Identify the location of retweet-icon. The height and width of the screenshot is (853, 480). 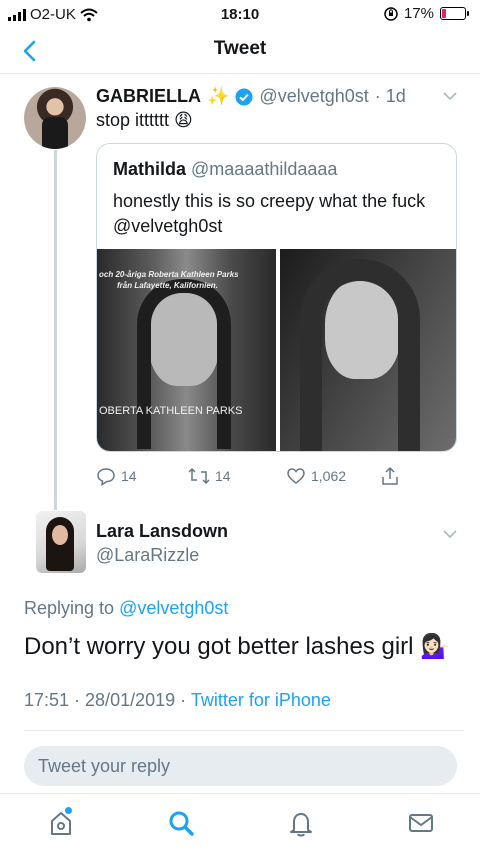
(199, 476).